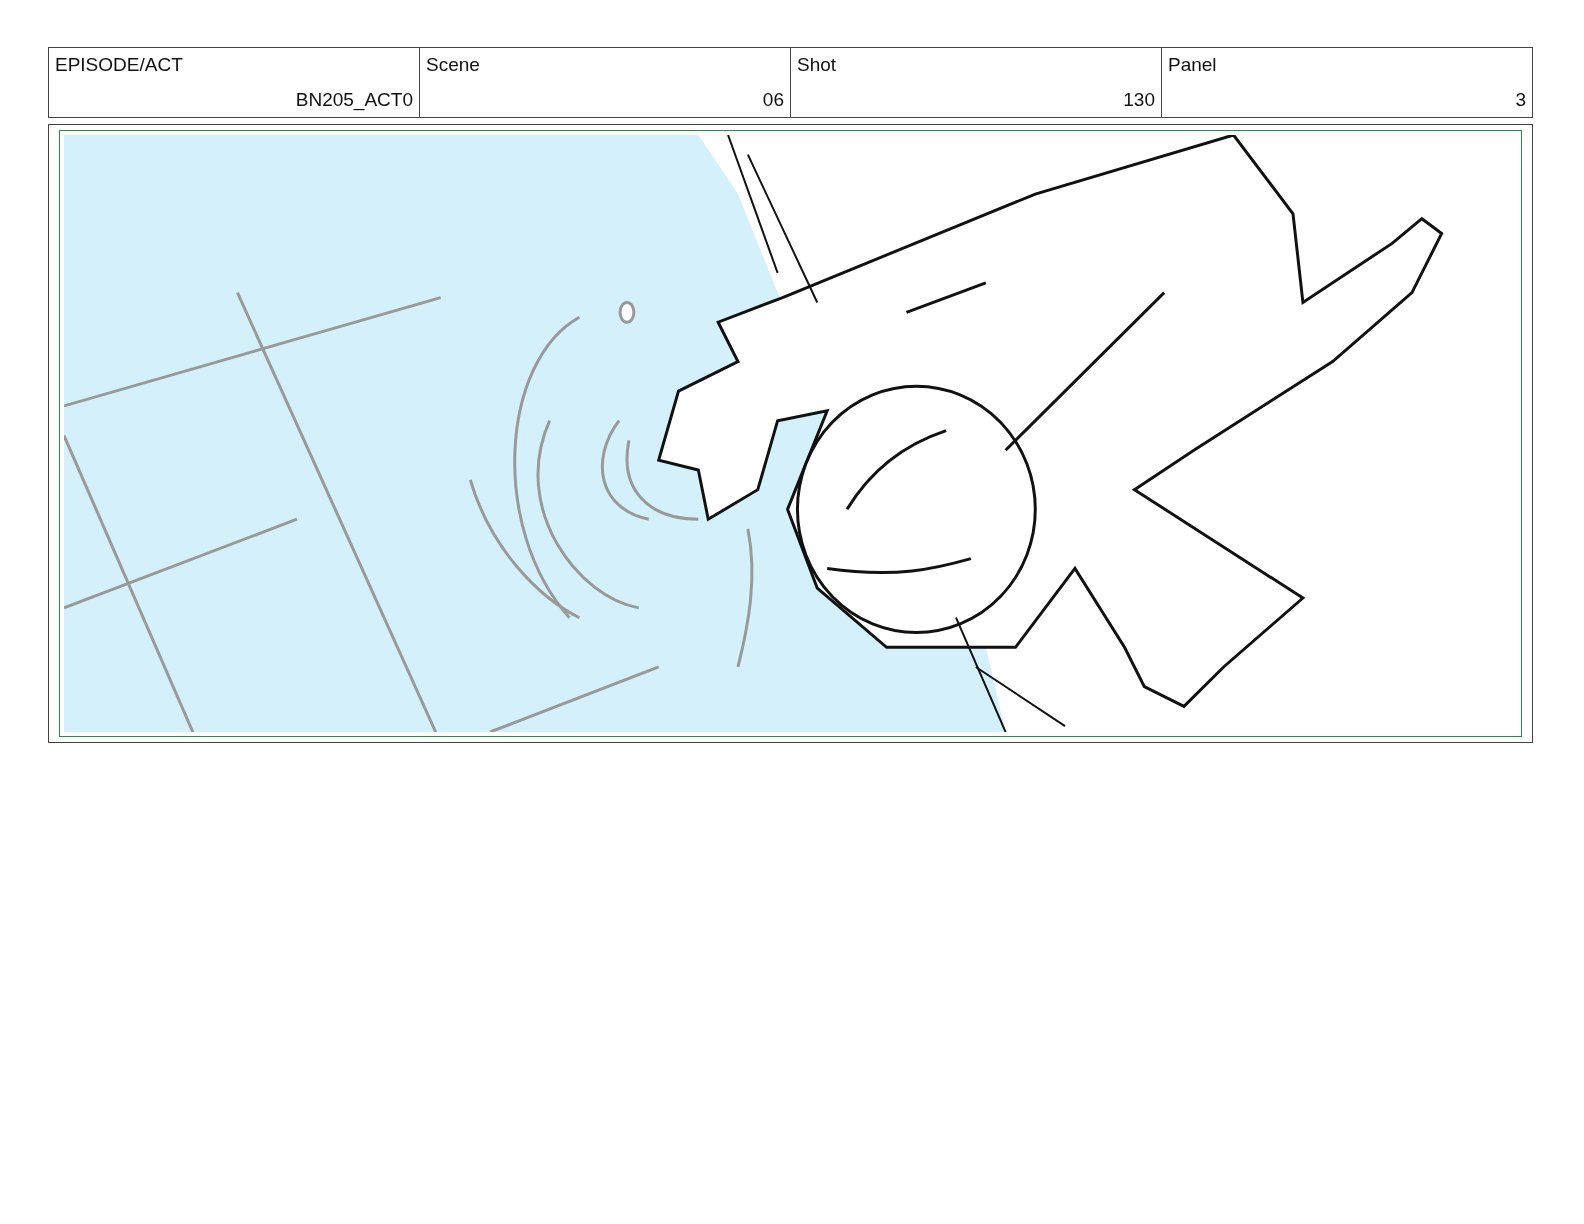 The height and width of the screenshot is (1224, 1584). What do you see at coordinates (817, 65) in the screenshot?
I see `column-heading: Shot` at bounding box center [817, 65].